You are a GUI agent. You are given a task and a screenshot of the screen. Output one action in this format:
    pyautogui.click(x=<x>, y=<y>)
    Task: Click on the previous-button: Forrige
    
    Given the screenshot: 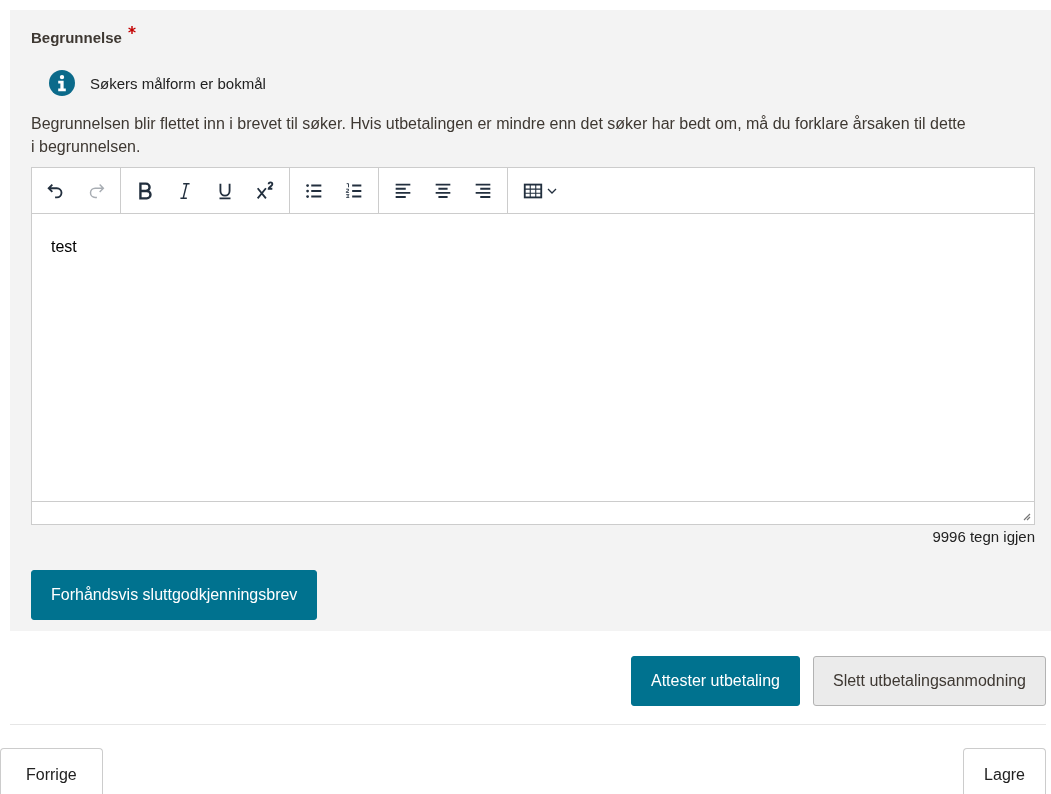 What is the action you would take?
    pyautogui.click(x=51, y=771)
    